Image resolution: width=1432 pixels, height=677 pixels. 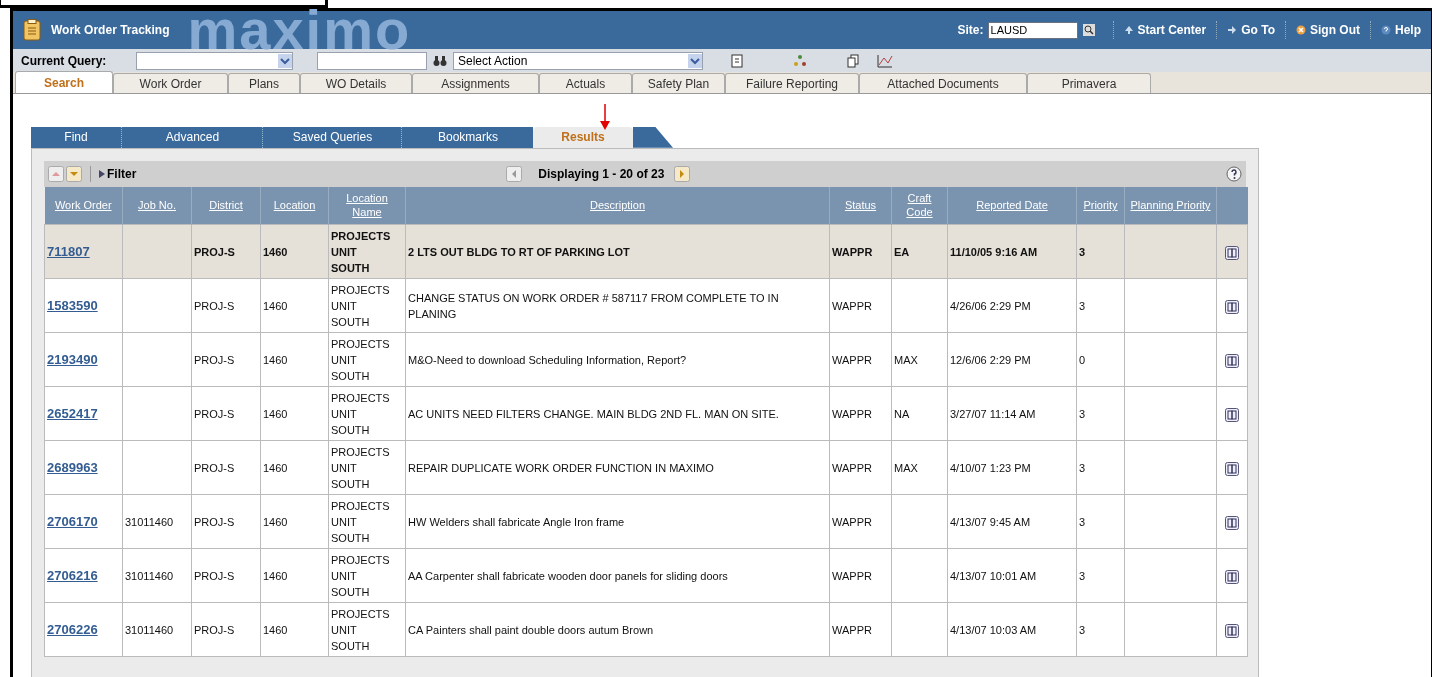 I want to click on filter-link: Filter, so click(x=118, y=173).